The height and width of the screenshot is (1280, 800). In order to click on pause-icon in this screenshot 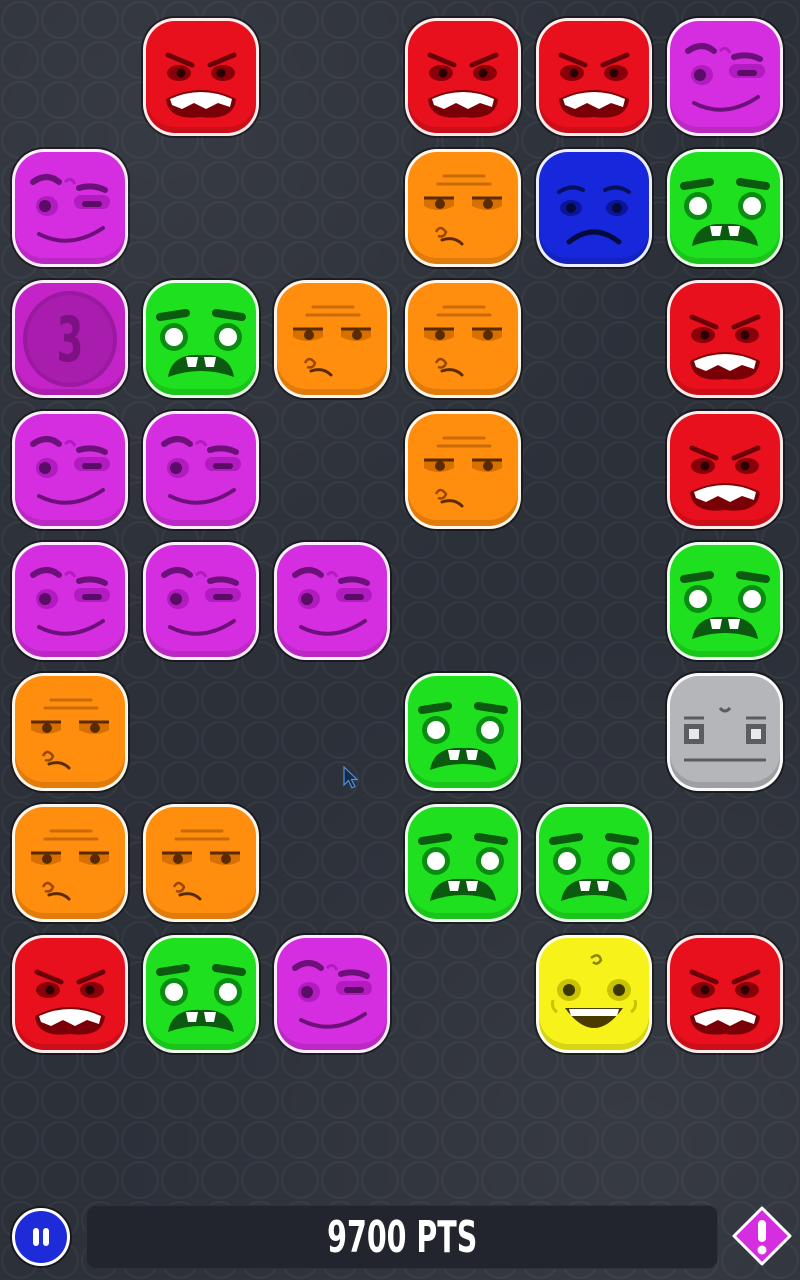, I will do `click(41, 1237)`.